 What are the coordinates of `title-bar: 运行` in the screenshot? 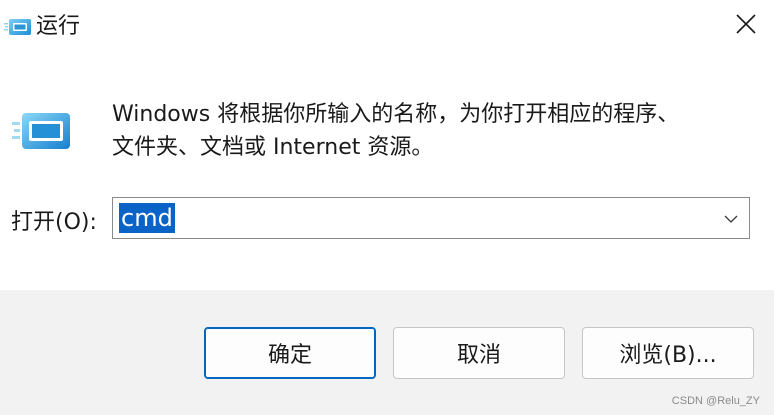 It's located at (387, 27).